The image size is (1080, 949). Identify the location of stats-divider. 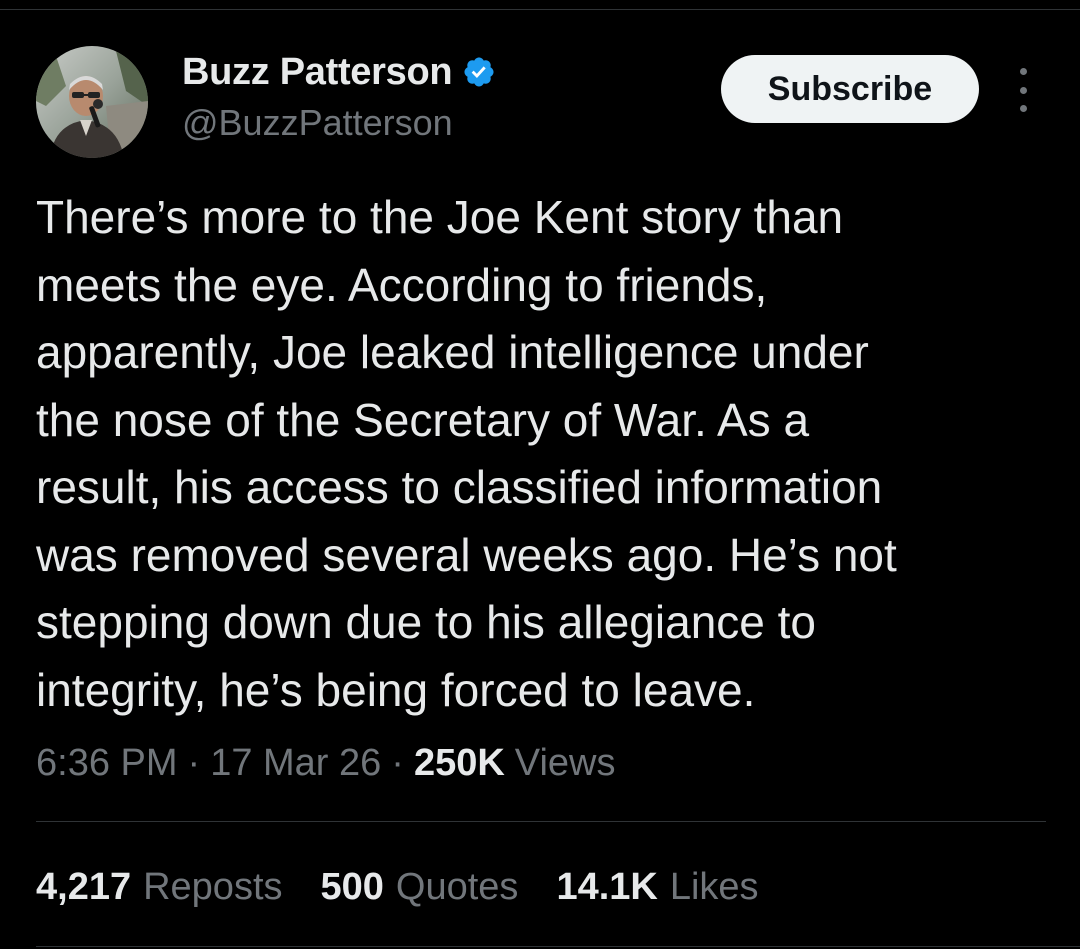
(541, 821).